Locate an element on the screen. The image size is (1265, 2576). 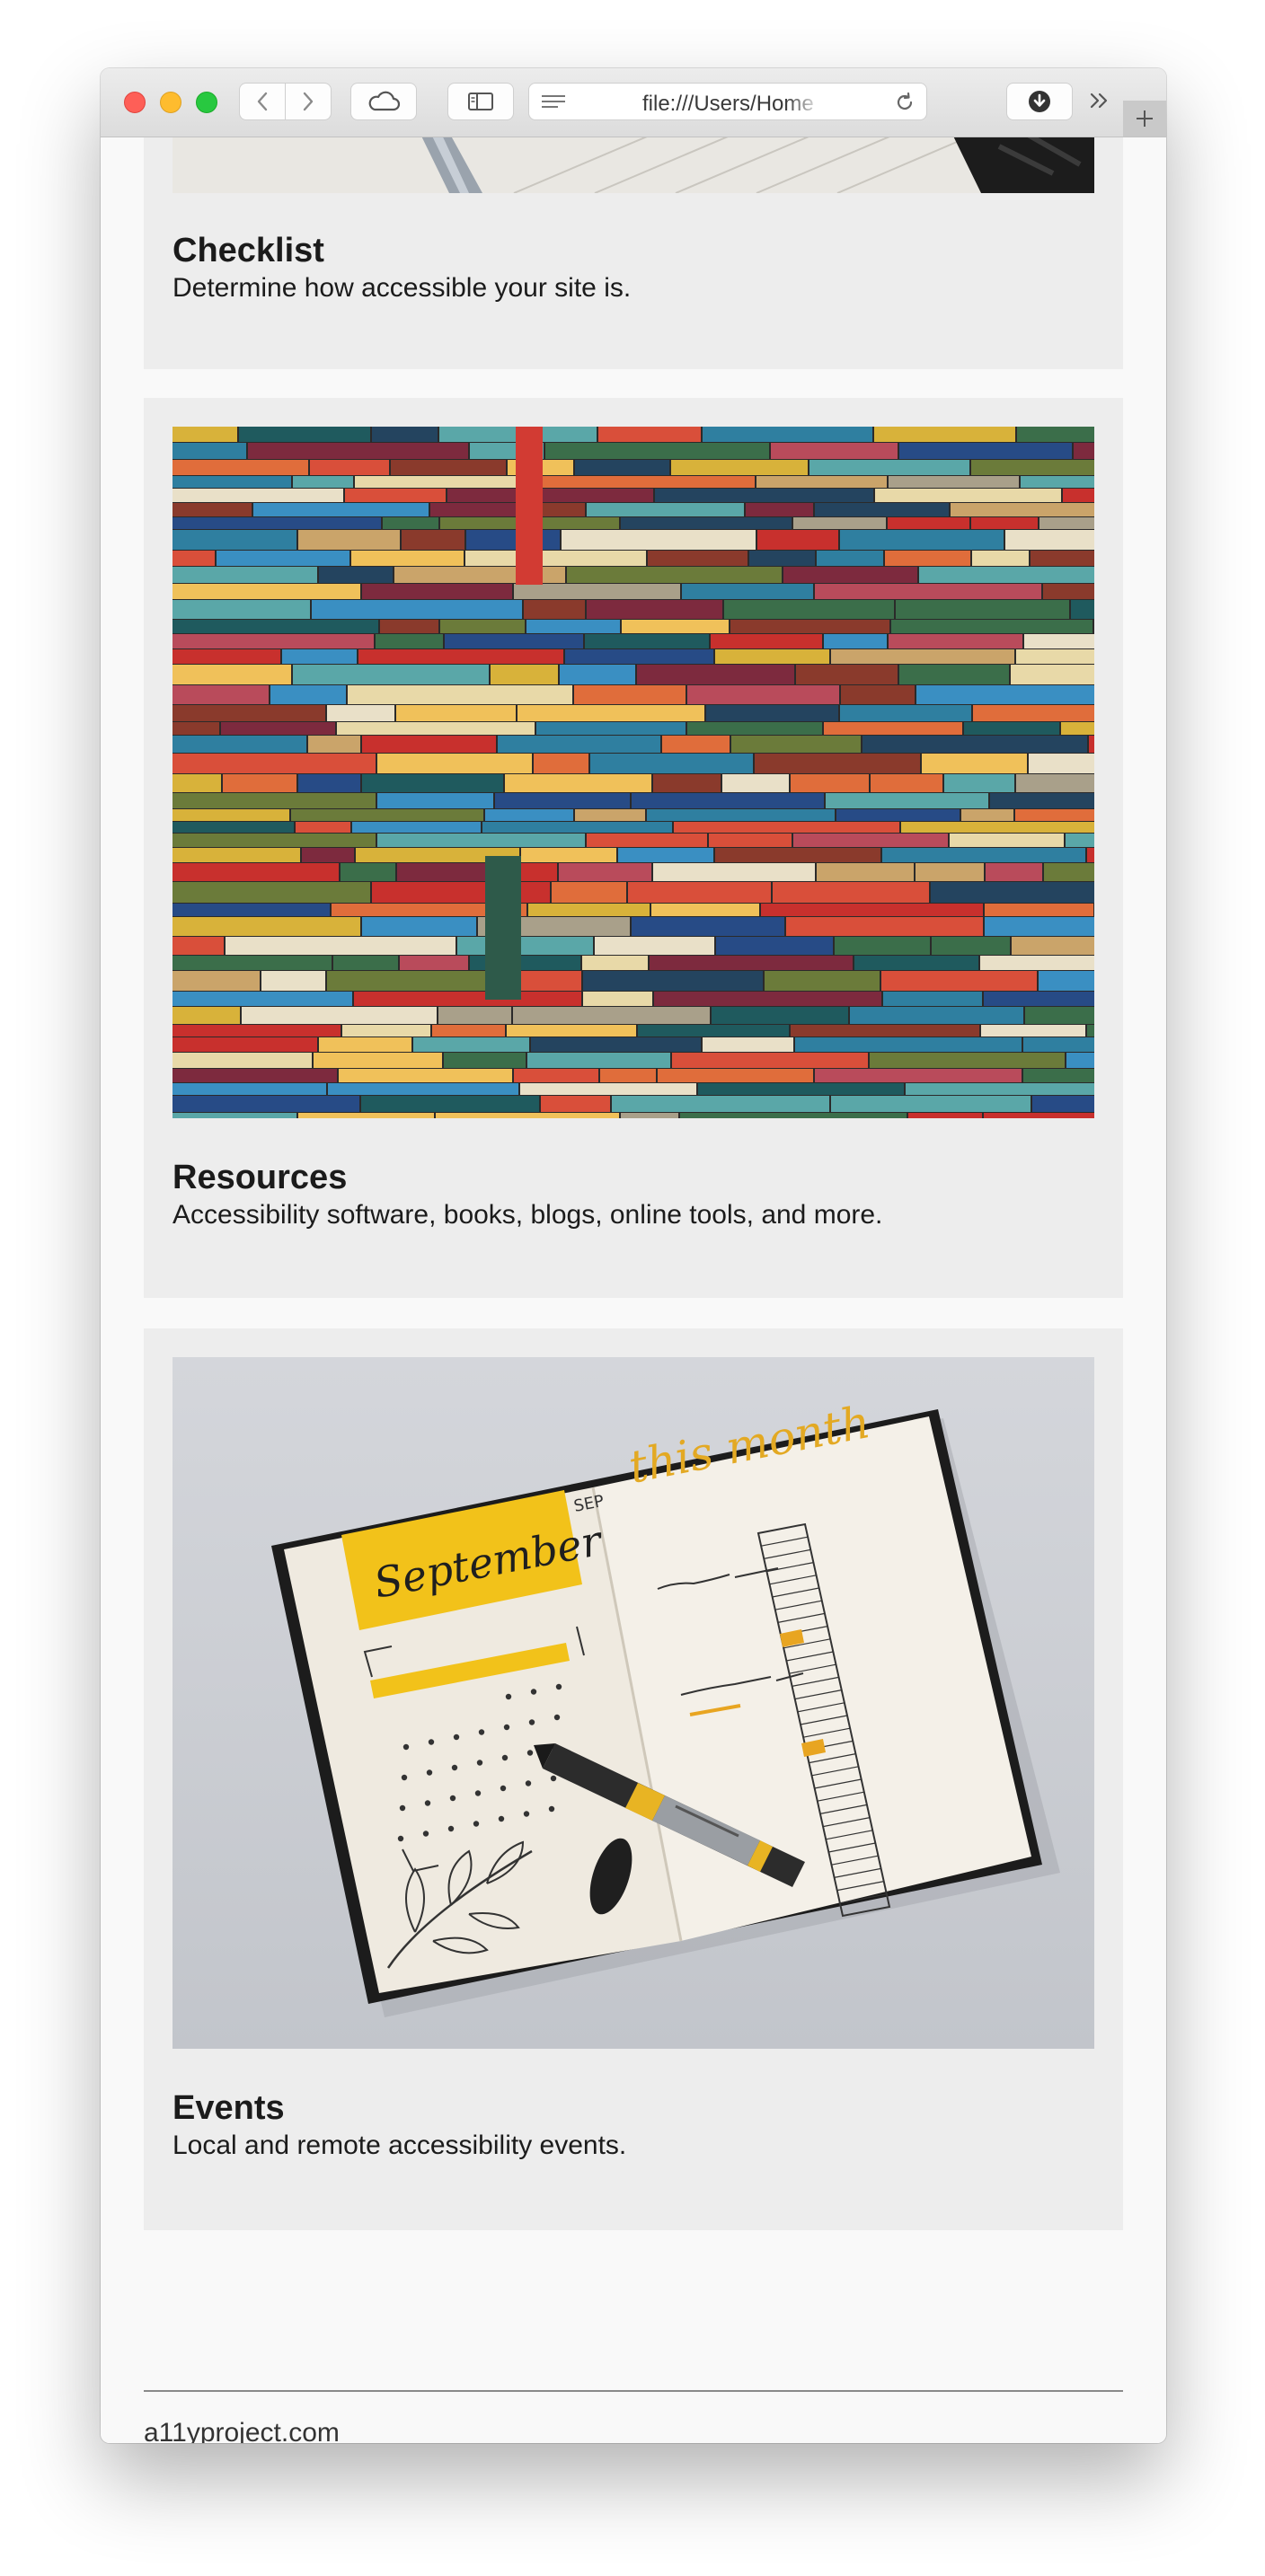
sidebar-button is located at coordinates (480, 101).